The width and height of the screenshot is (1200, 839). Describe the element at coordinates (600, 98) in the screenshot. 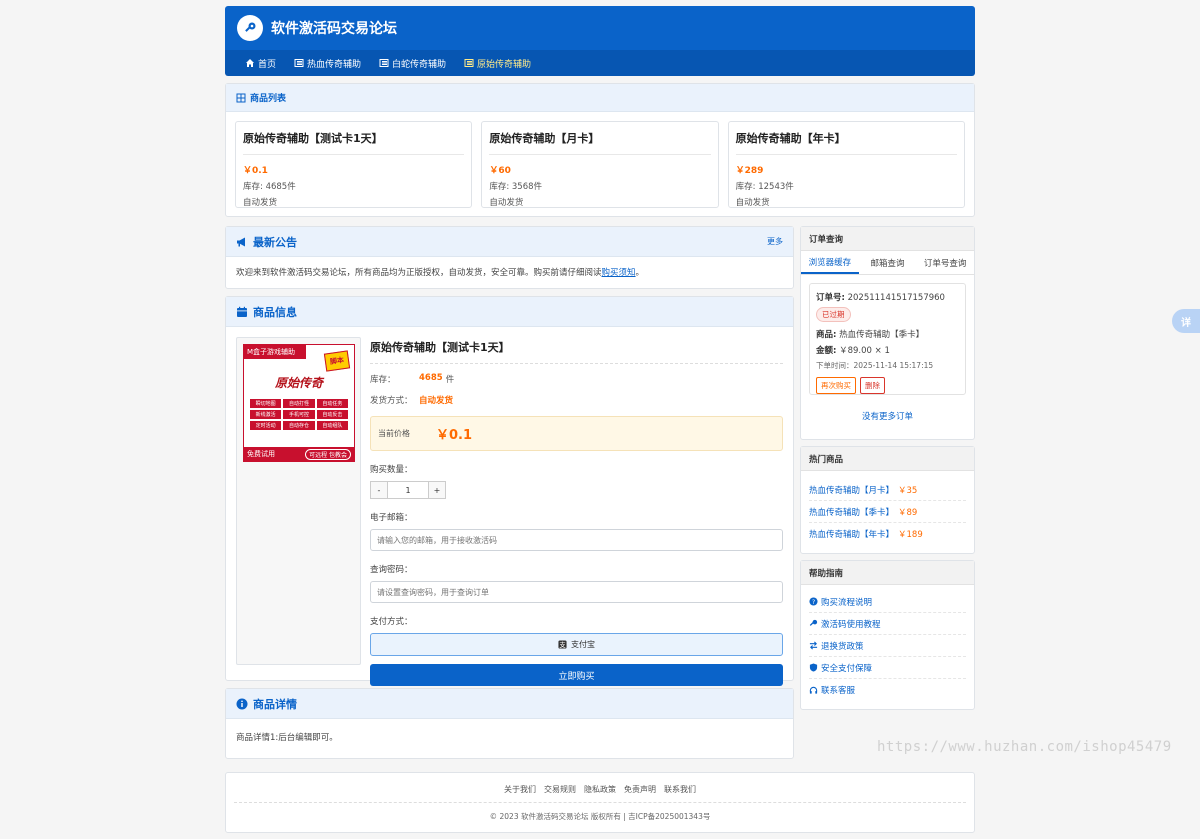

I see `product-list-header: 商品列表` at that location.